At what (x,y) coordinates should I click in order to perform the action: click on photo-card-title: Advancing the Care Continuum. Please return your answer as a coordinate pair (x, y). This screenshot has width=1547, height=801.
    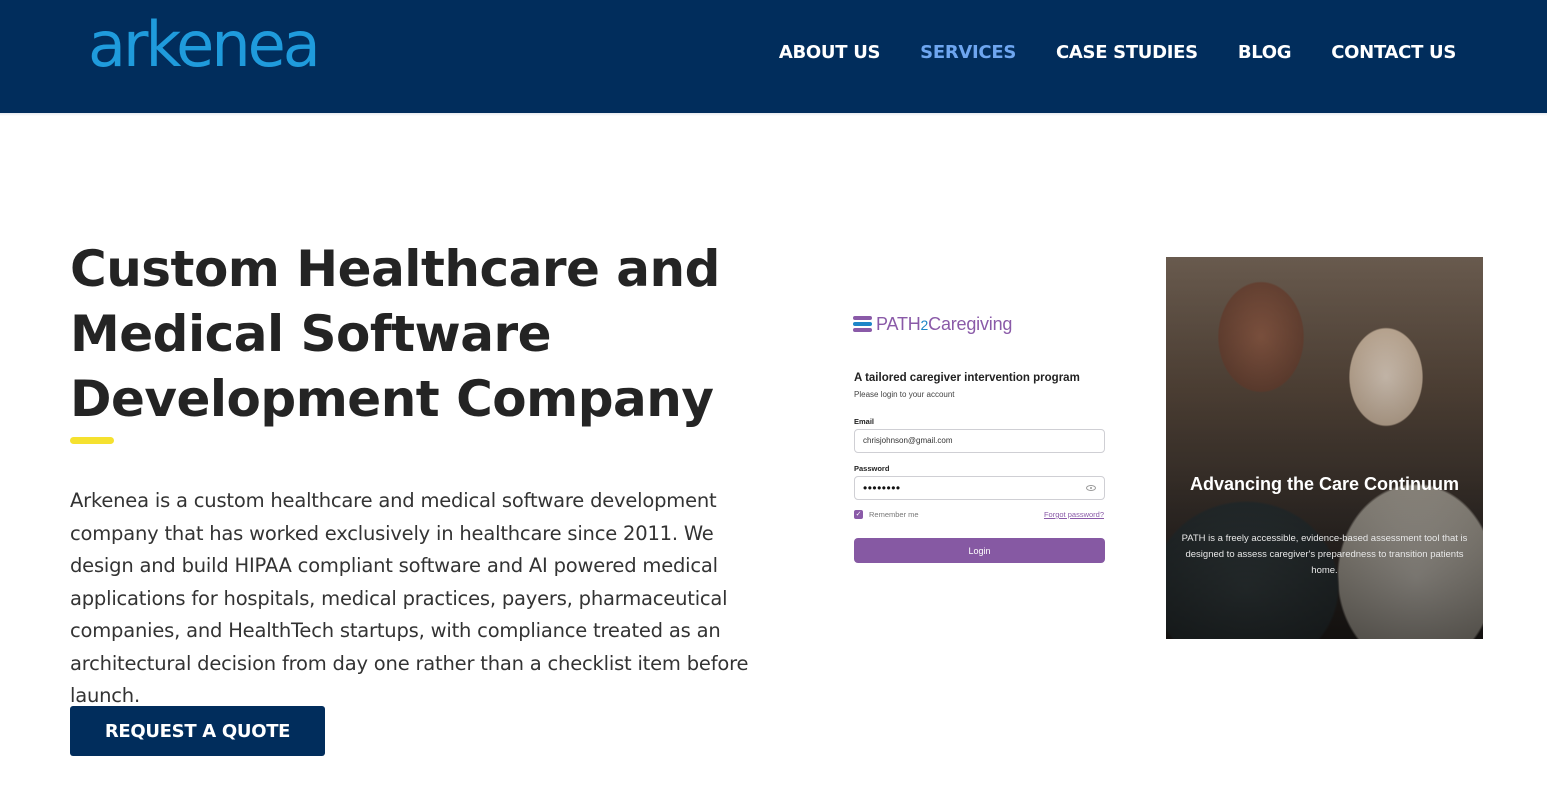
    Looking at the image, I should click on (1324, 484).